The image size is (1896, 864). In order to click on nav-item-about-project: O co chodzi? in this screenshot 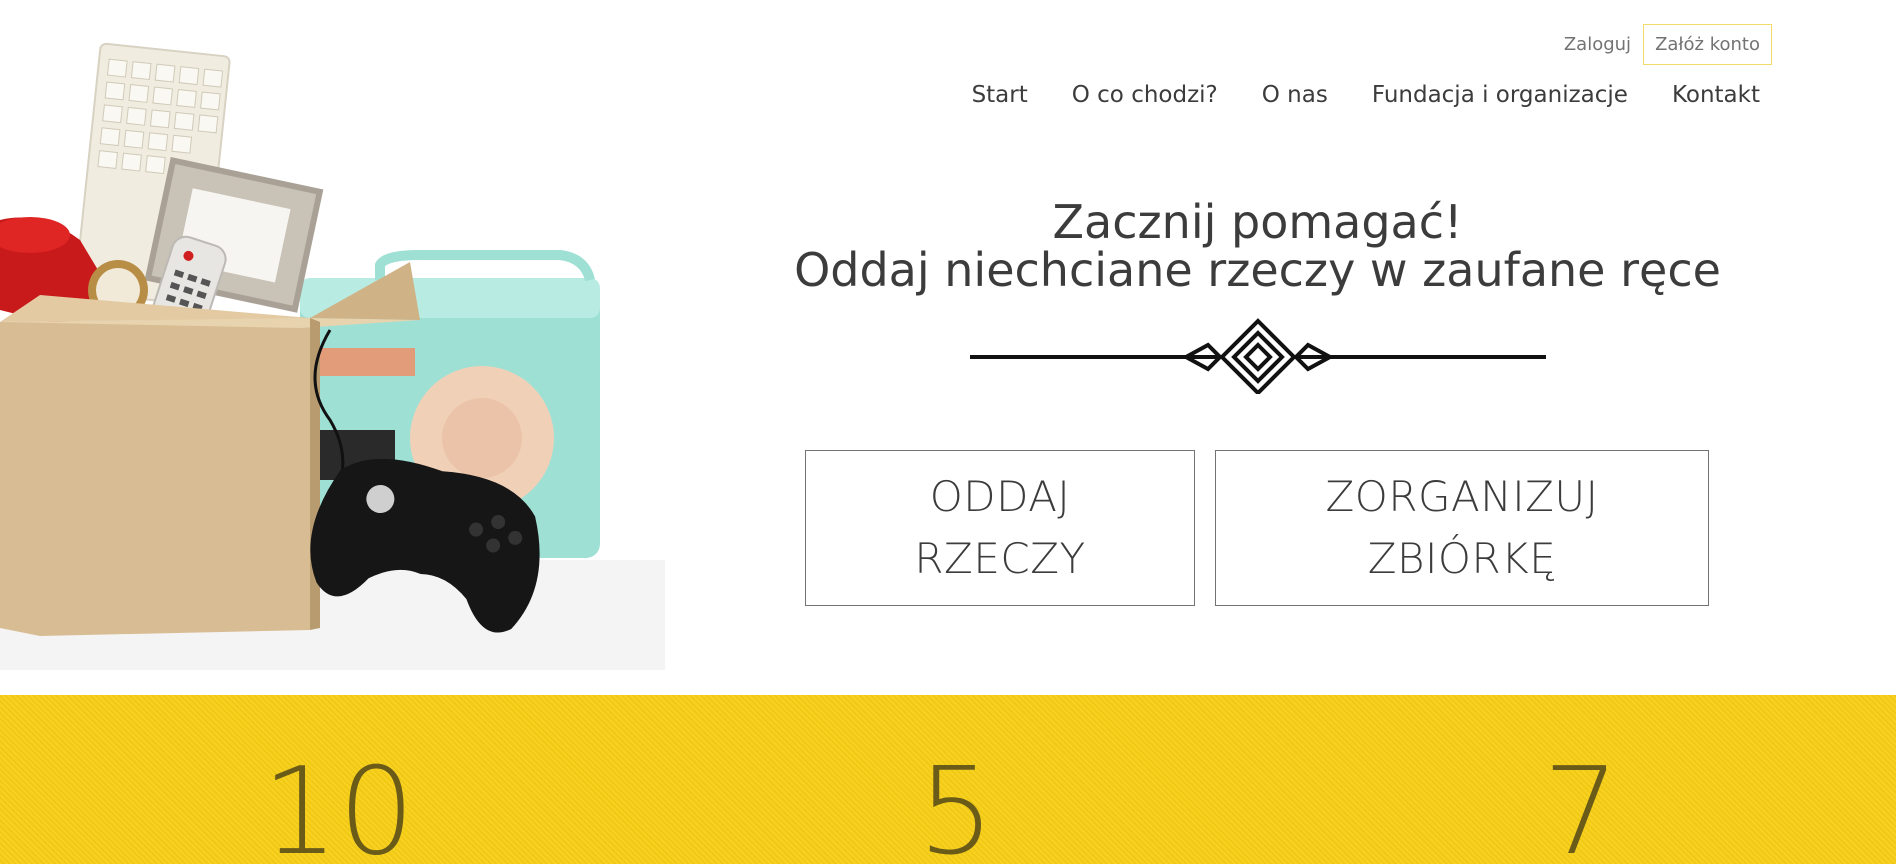, I will do `click(1145, 95)`.